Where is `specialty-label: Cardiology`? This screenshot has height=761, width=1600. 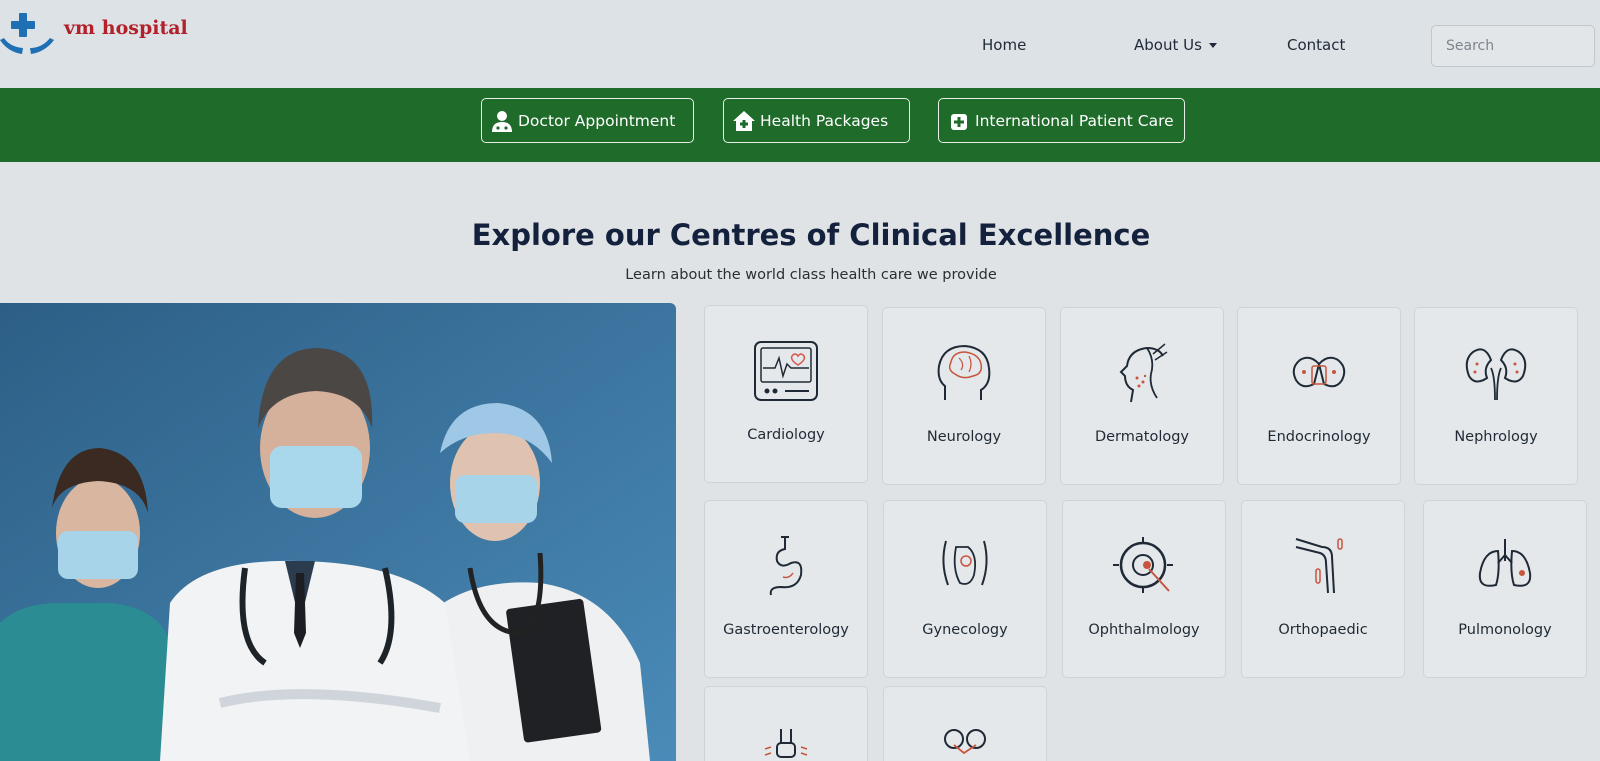 specialty-label: Cardiology is located at coordinates (786, 435).